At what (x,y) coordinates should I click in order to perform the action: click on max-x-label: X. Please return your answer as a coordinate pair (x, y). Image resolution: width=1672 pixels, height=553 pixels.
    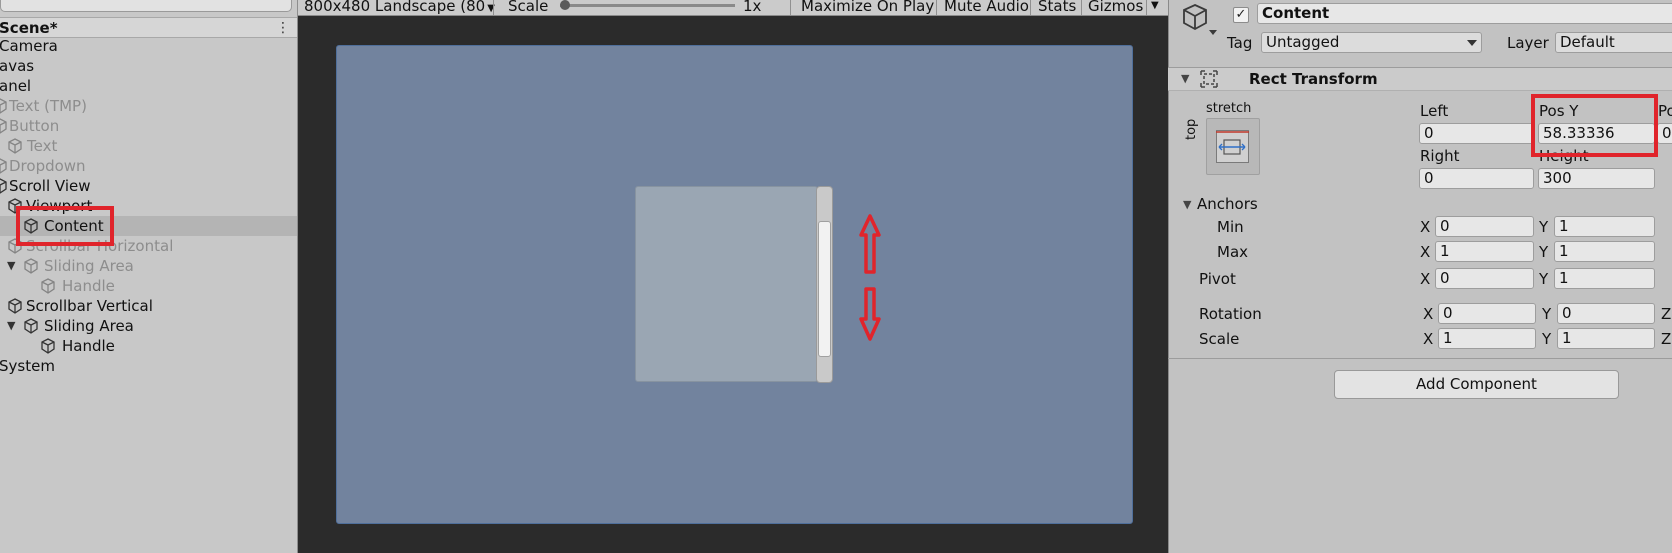
    Looking at the image, I should click on (1425, 252).